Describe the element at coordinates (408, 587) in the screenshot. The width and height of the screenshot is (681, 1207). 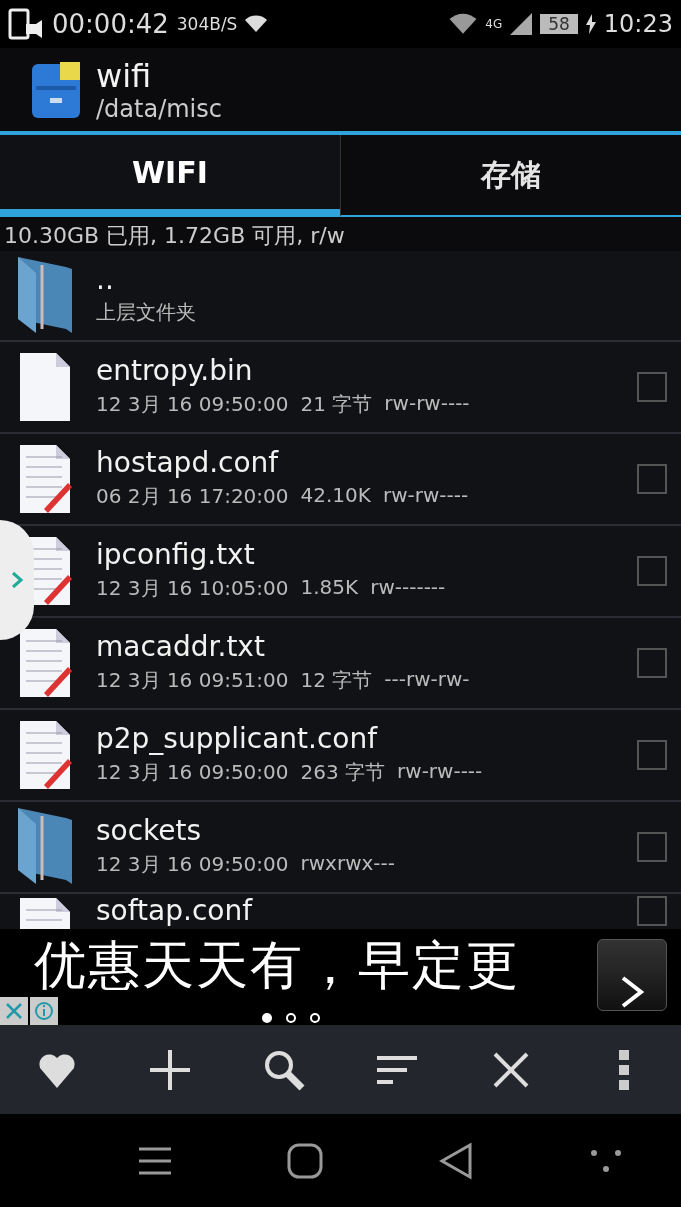
I see `file-meta: rw-------` at that location.